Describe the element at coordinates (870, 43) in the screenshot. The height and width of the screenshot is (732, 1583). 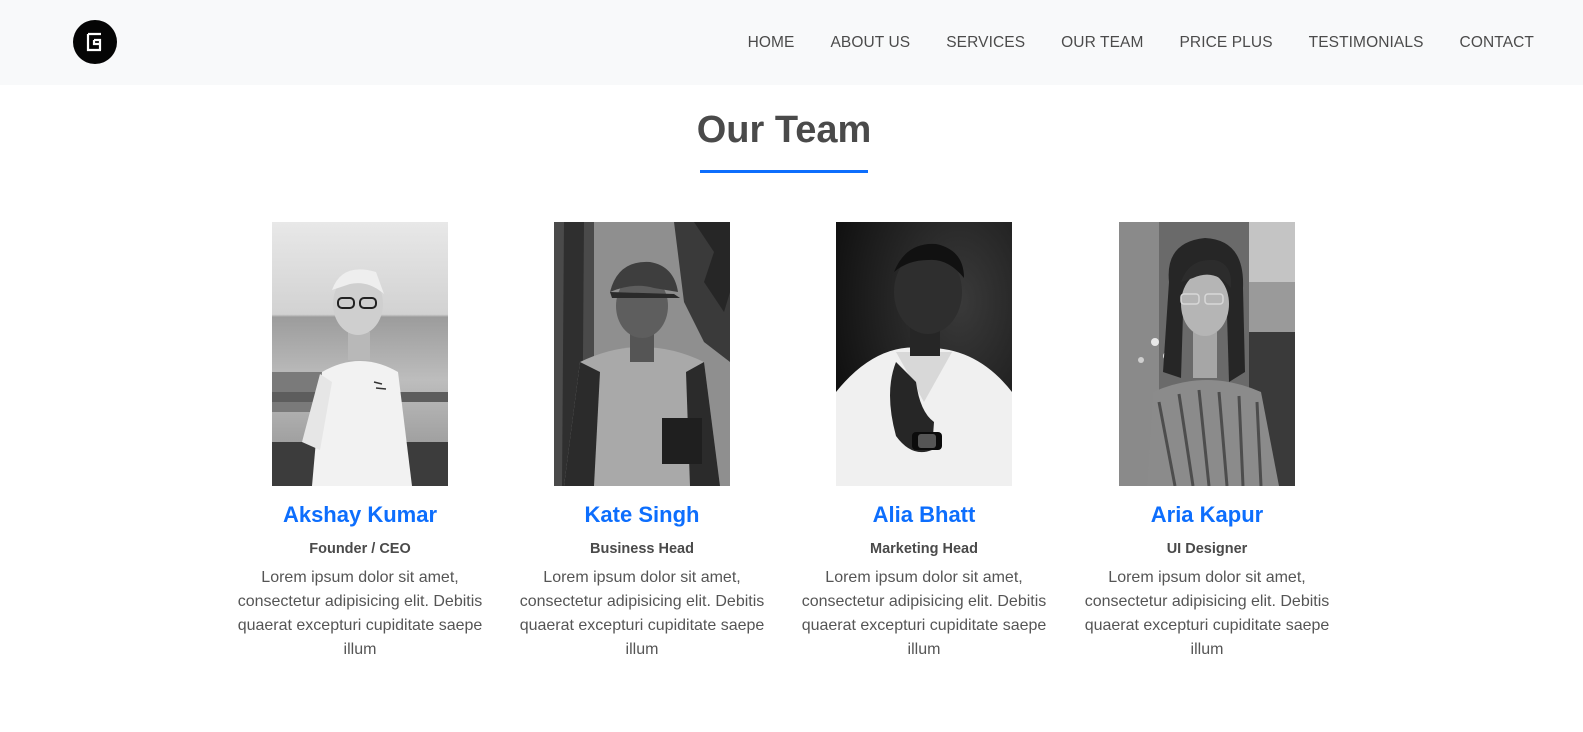
I see `nav-link-about-us: ABOUT US` at that location.